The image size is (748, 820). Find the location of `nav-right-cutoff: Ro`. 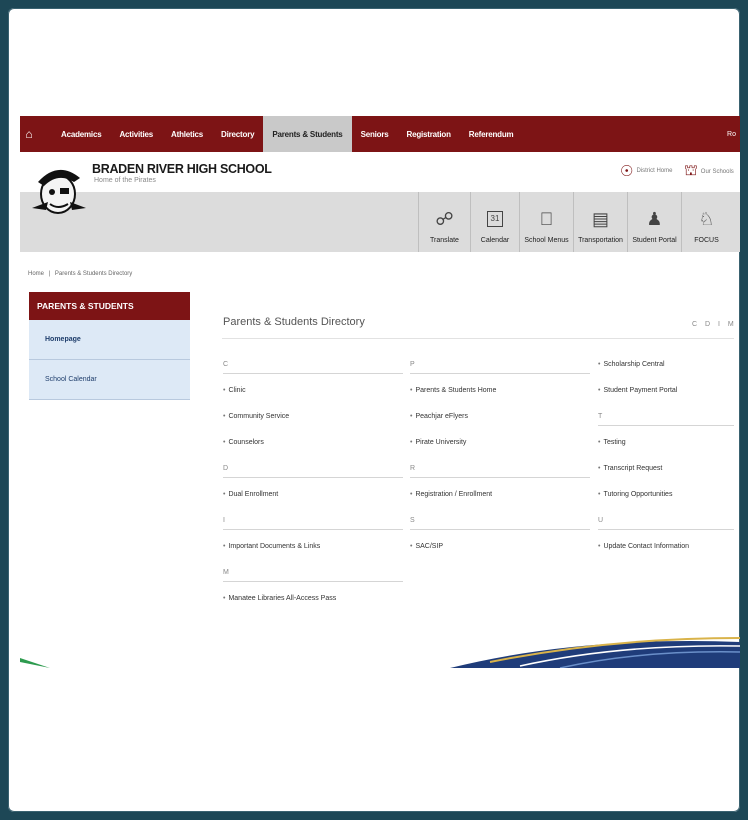

nav-right-cutoff: Ro is located at coordinates (733, 134).